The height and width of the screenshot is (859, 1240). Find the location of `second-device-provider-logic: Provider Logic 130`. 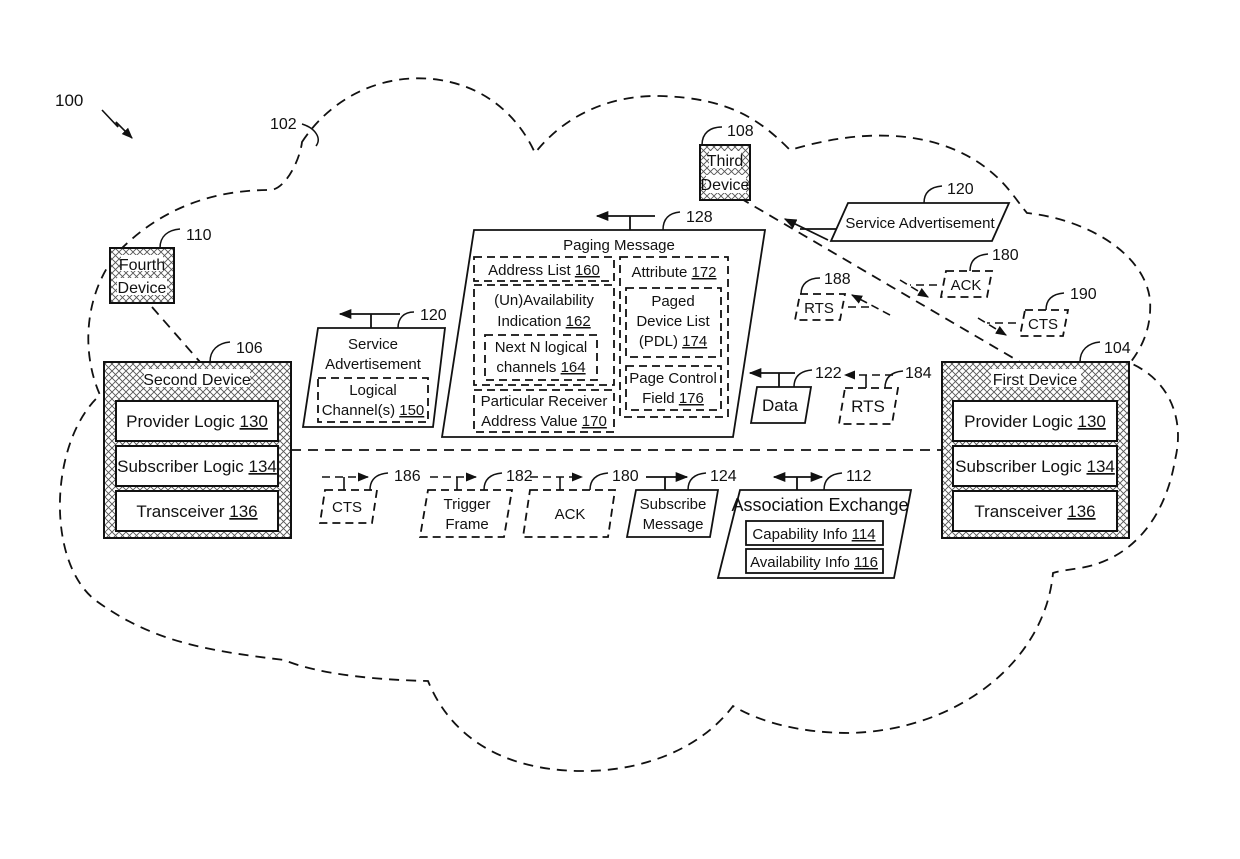

second-device-provider-logic: Provider Logic 130 is located at coordinates (197, 421).